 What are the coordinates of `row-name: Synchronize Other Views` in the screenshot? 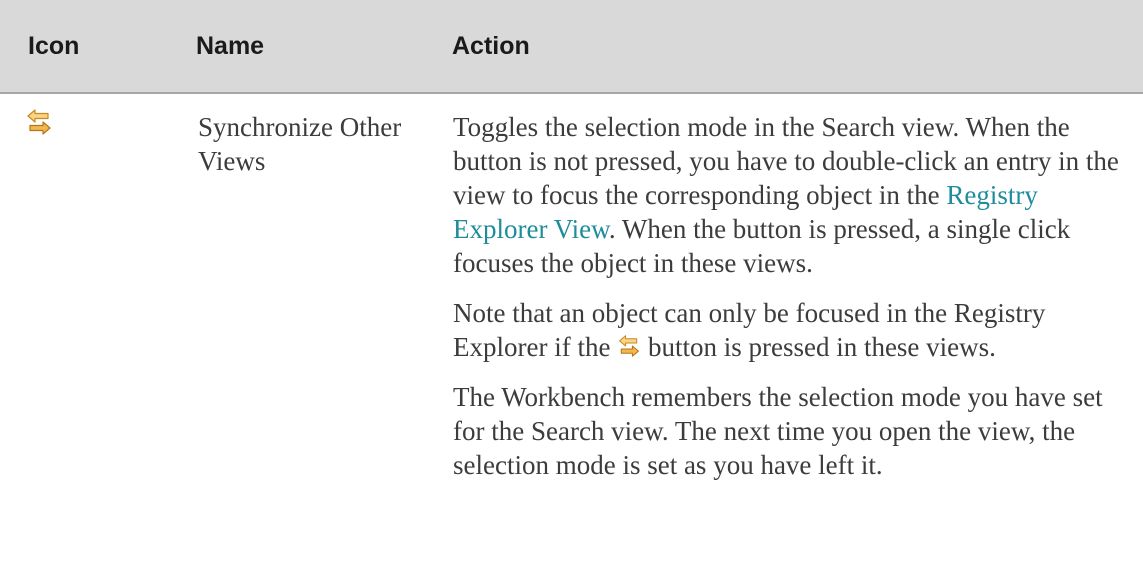 It's located at (300, 144).